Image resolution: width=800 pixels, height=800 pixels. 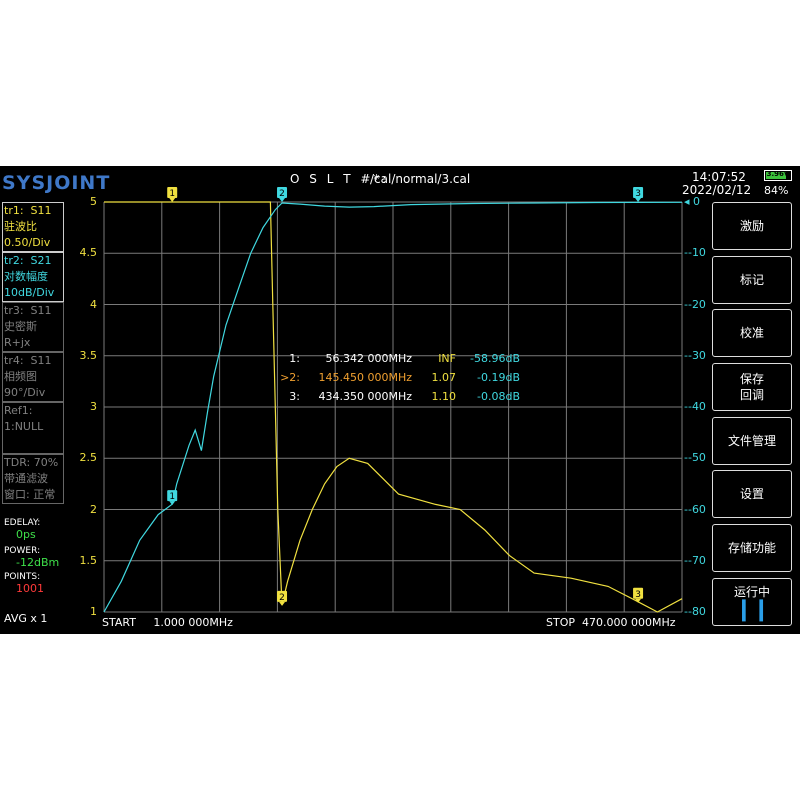 I want to click on right-axis-tick: --60, so click(x=695, y=509).